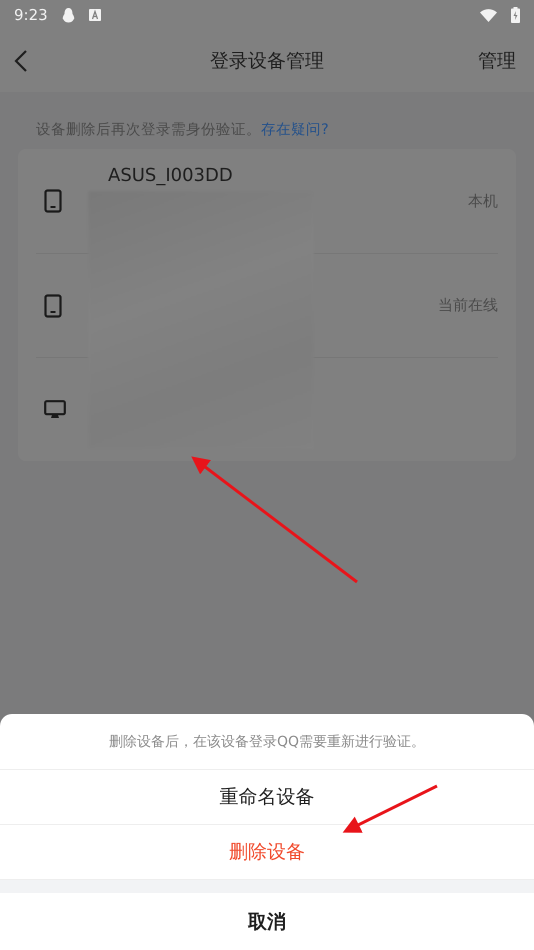 The height and width of the screenshot is (950, 534). What do you see at coordinates (170, 176) in the screenshot?
I see `device-name: ASUS_I003DD` at bounding box center [170, 176].